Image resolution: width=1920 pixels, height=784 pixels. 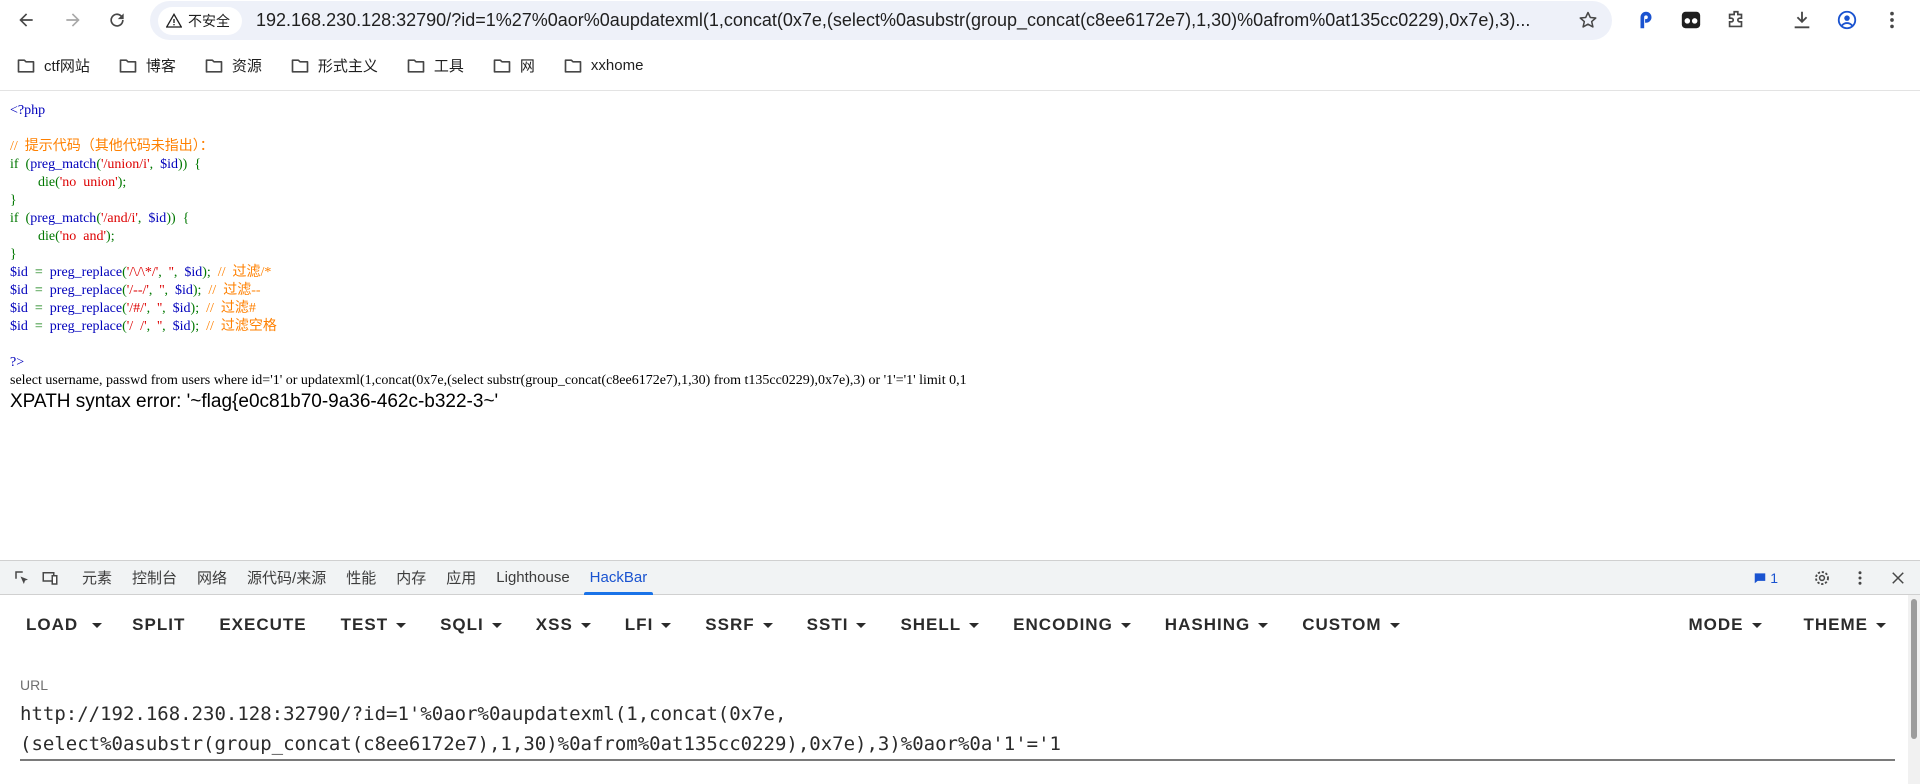 I want to click on devtools-tab: 元素, so click(x=97, y=578).